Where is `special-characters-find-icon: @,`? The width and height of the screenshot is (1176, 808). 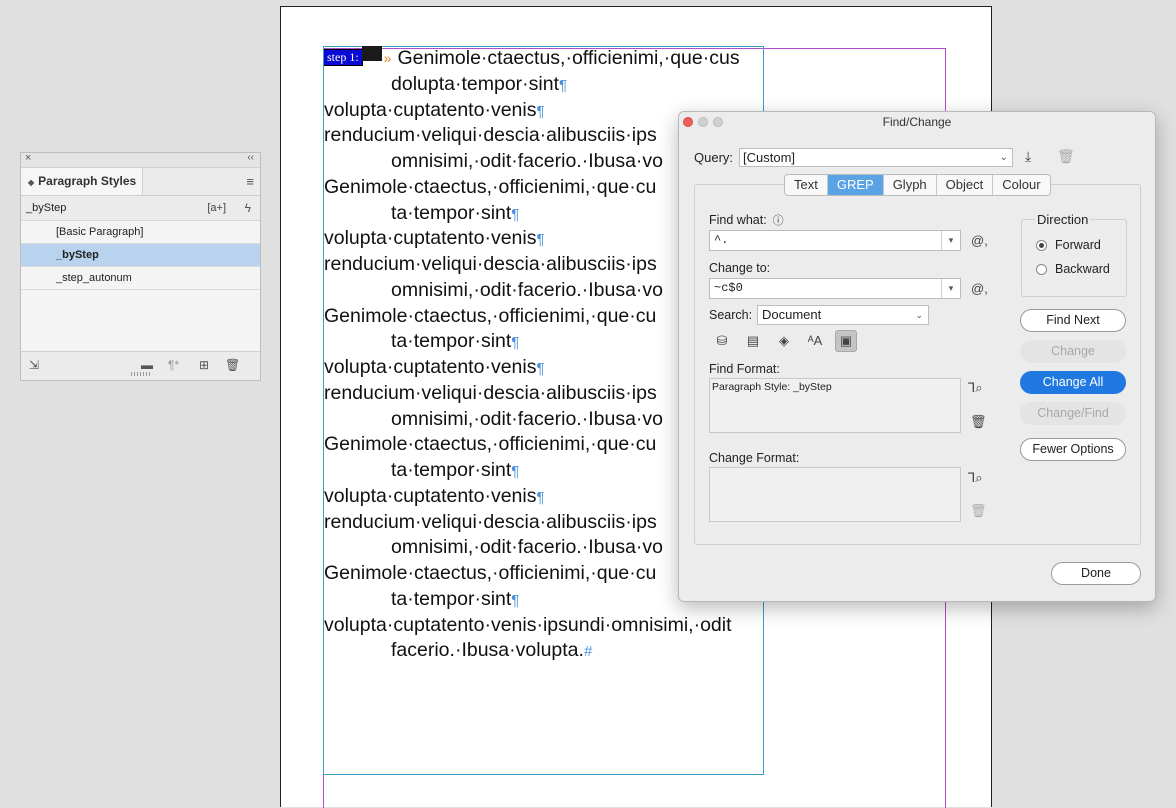
special-characters-find-icon: @, is located at coordinates (979, 240).